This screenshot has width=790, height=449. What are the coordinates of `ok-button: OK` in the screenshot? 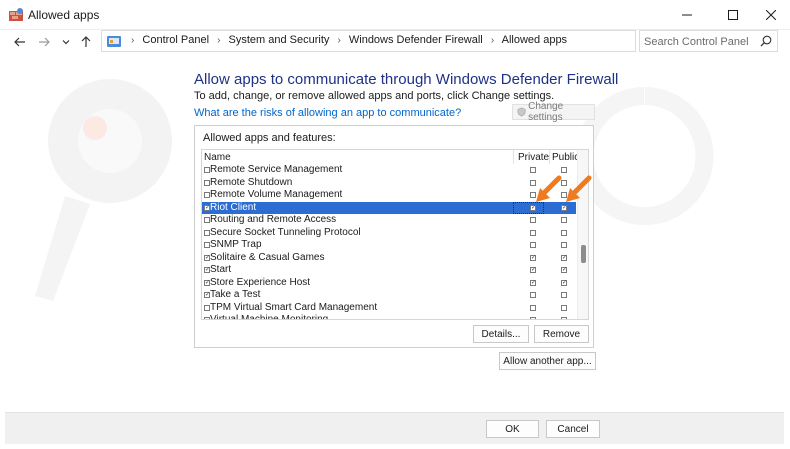 It's located at (512, 429).